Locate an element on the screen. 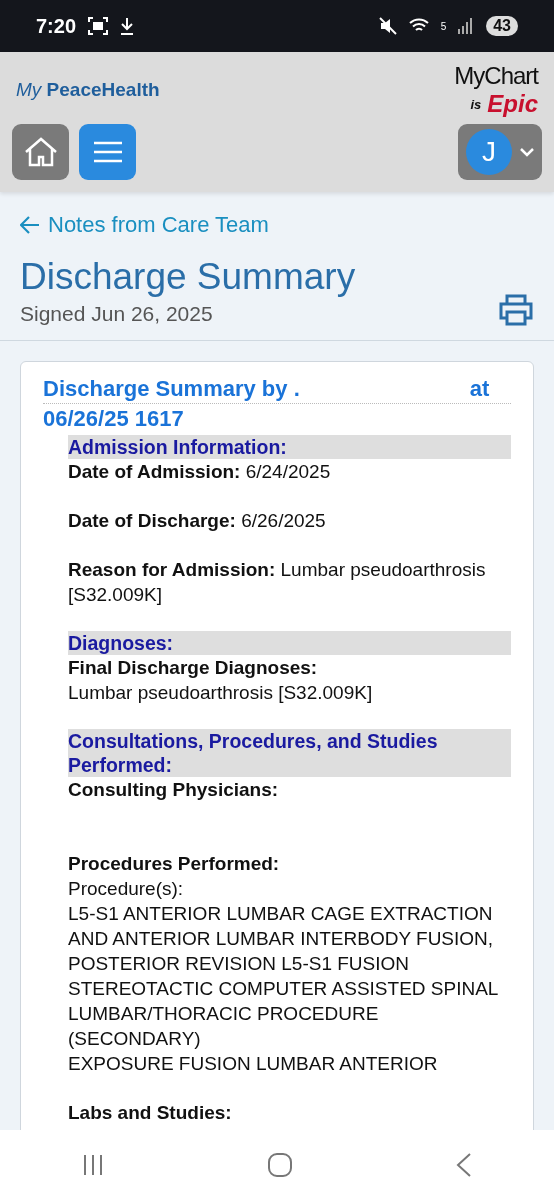 This screenshot has height=1200, width=554. field-label: Consulting Physicians: is located at coordinates (174, 790).